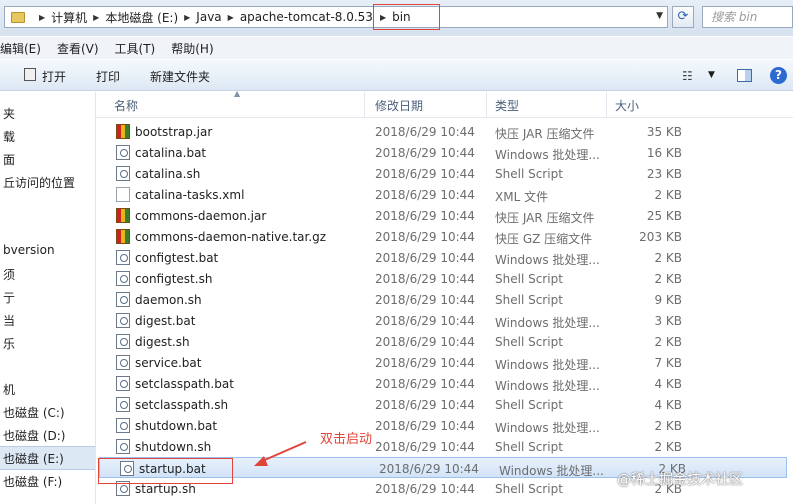 The width and height of the screenshot is (793, 504). What do you see at coordinates (108, 76) in the screenshot?
I see `print-button: 打印` at bounding box center [108, 76].